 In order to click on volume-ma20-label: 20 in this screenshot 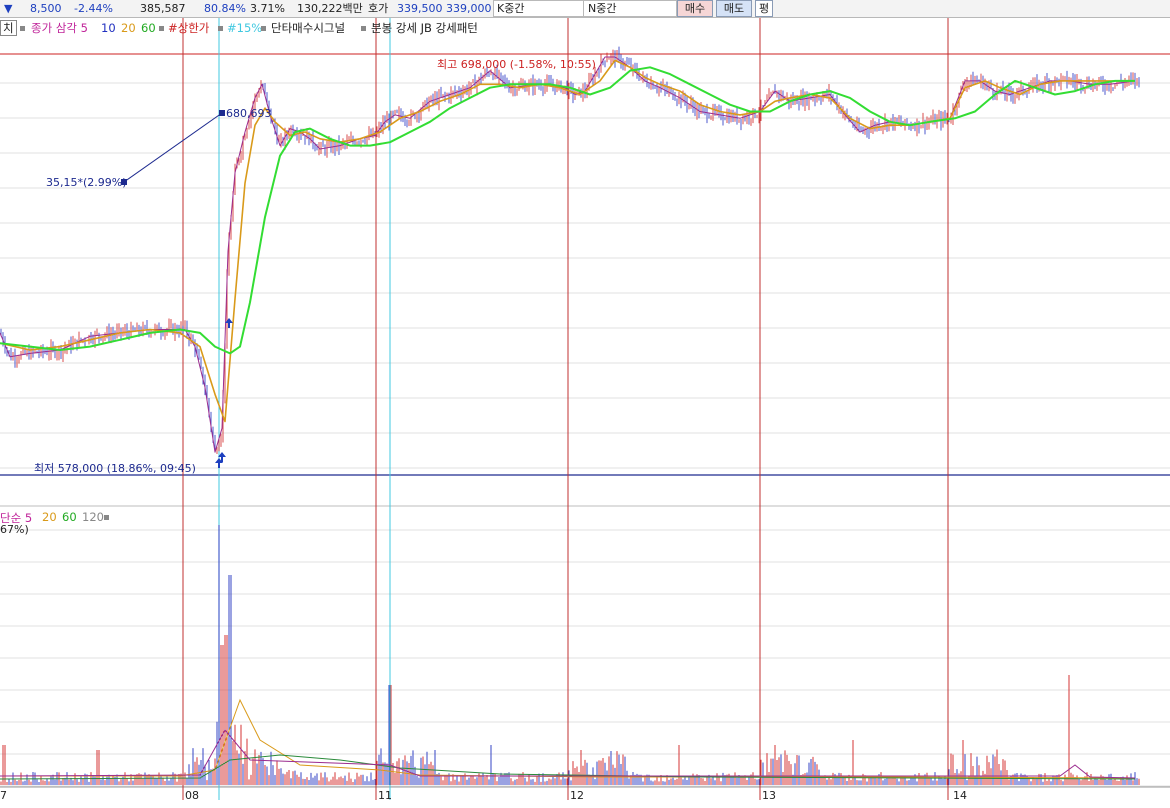, I will do `click(49, 517)`.